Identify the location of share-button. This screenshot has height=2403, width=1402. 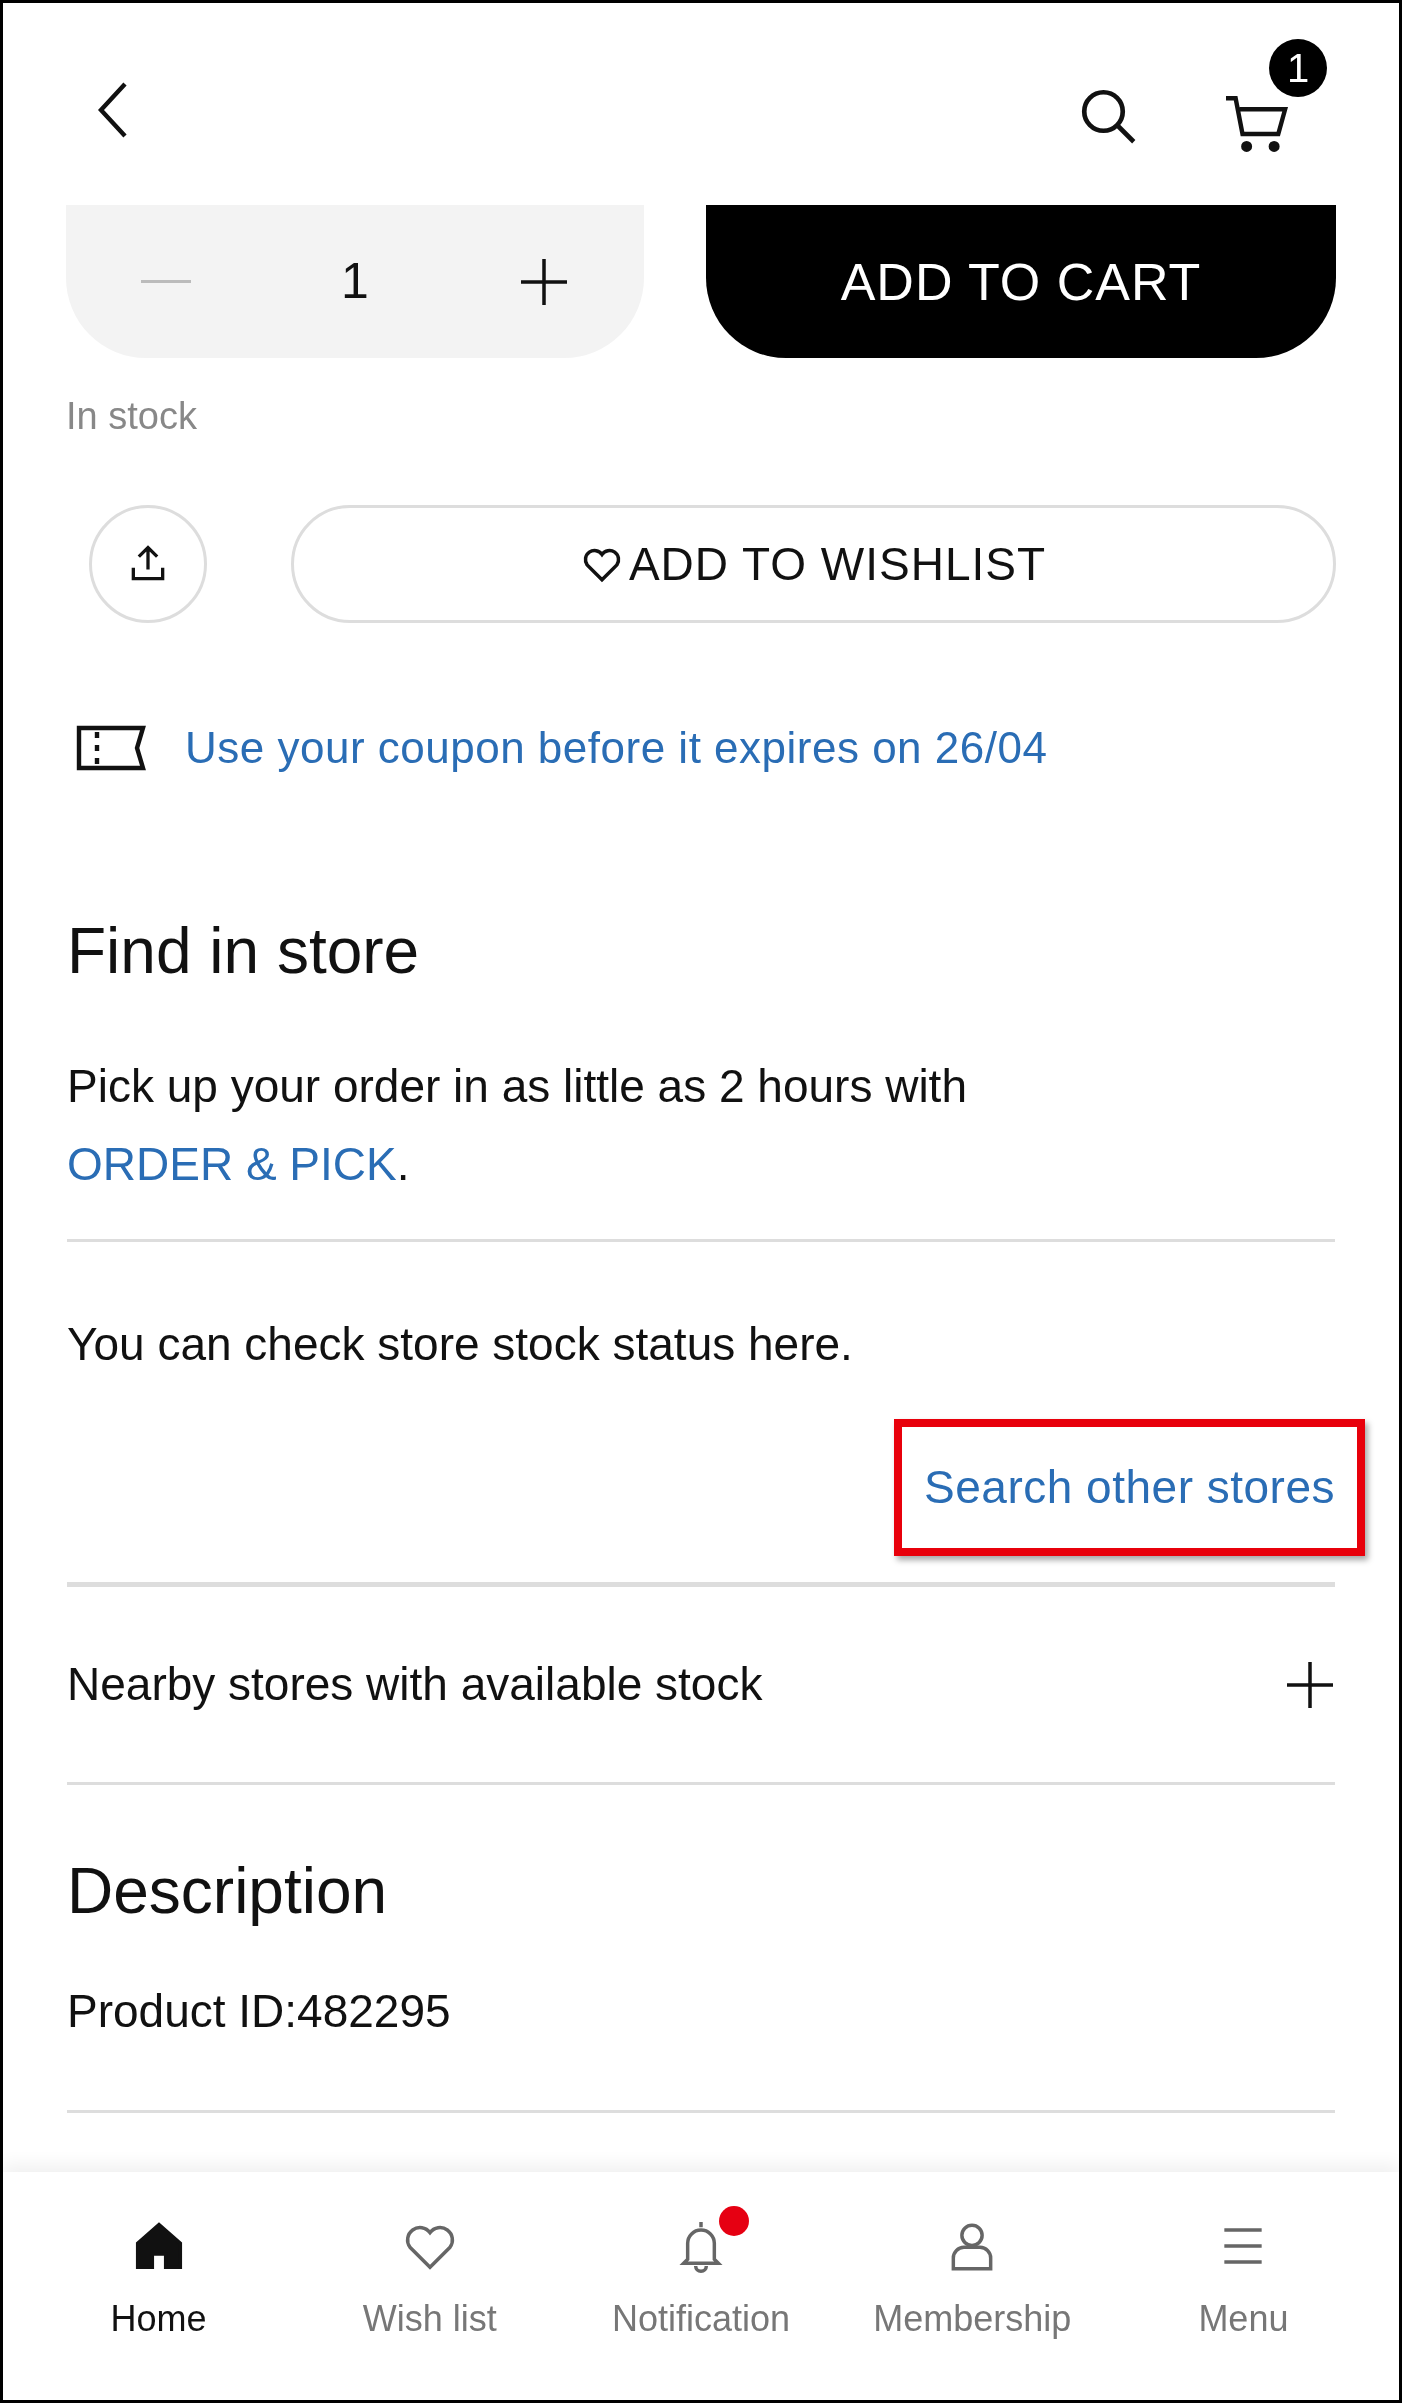
(148, 564).